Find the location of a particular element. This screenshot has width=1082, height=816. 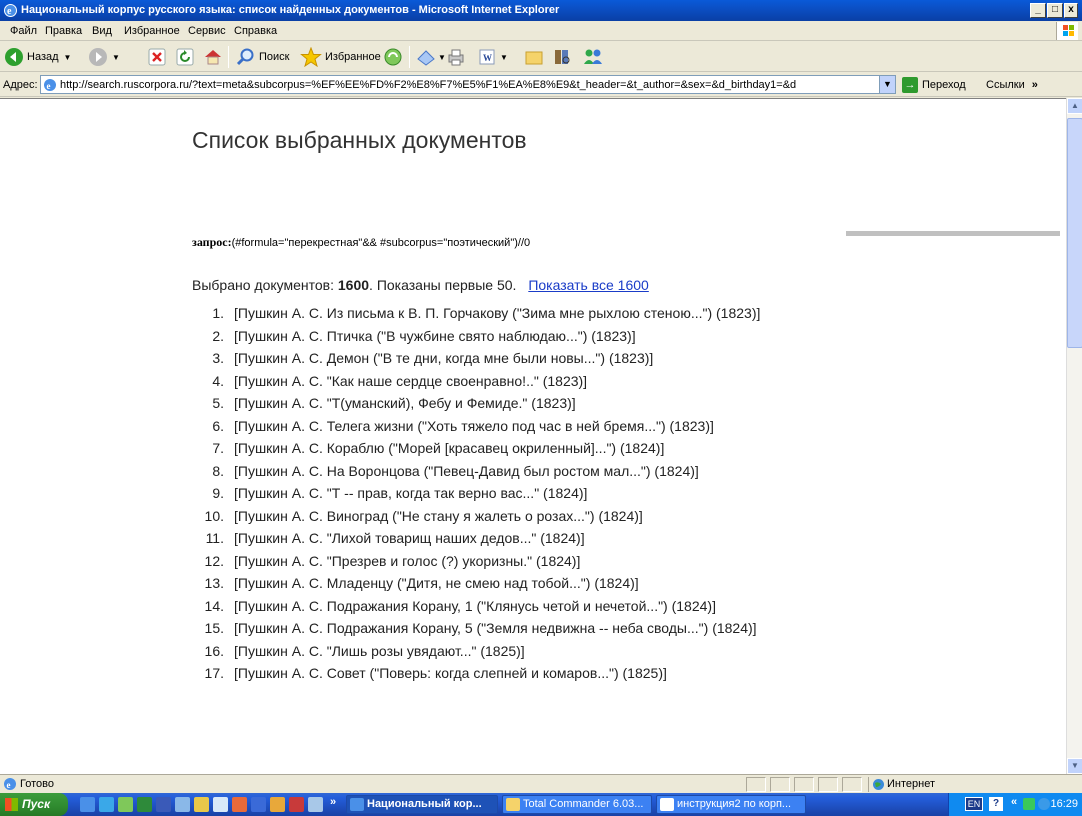

stop-icon is located at coordinates (157, 57).